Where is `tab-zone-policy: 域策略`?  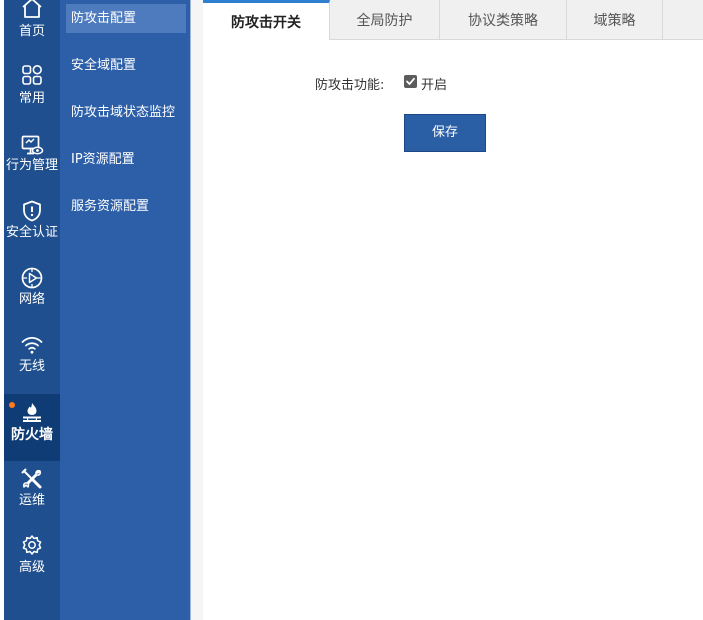 tab-zone-policy: 域策略 is located at coordinates (615, 20).